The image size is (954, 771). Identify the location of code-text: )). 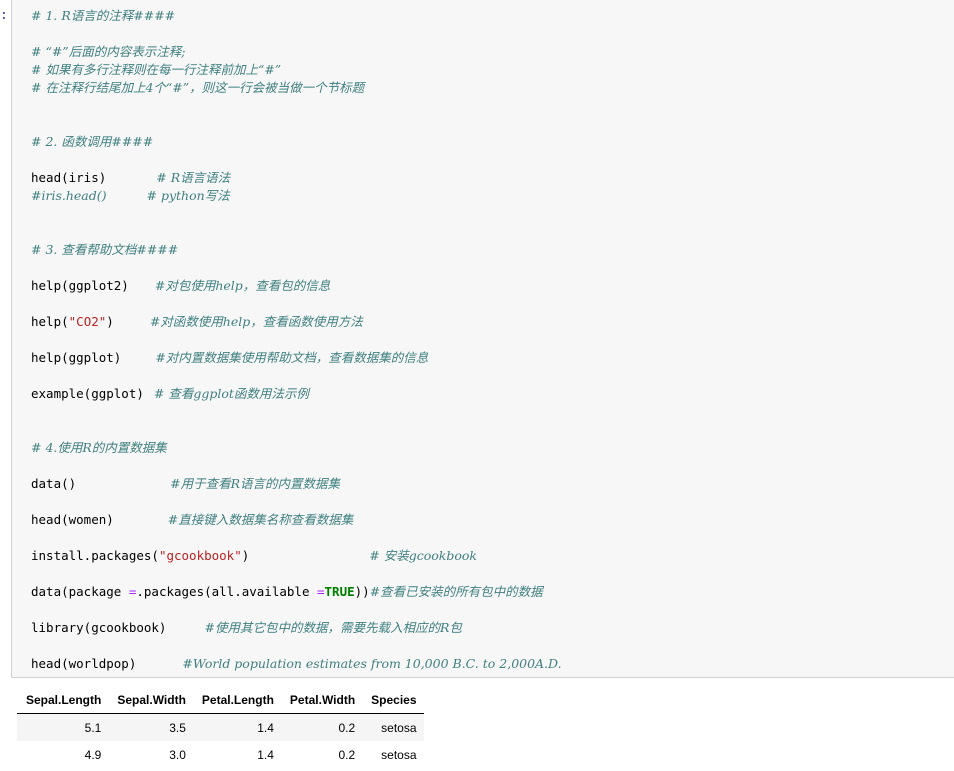
(362, 591).